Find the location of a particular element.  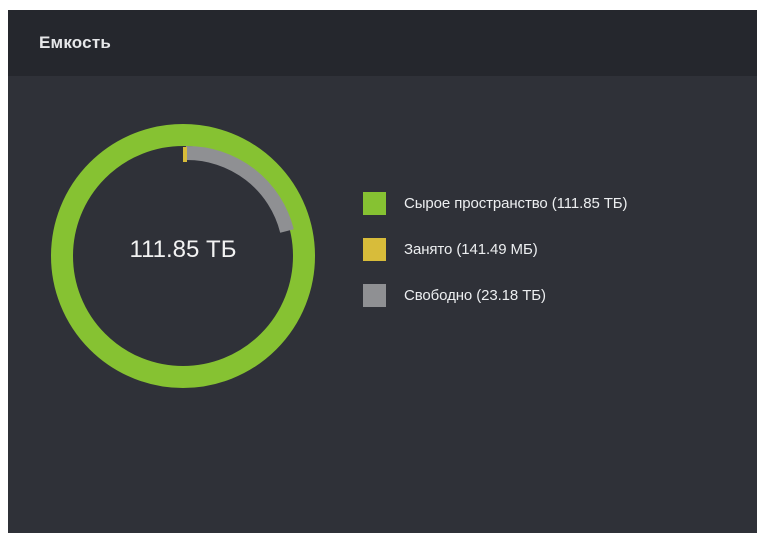

raw-space-swatch is located at coordinates (374, 203).